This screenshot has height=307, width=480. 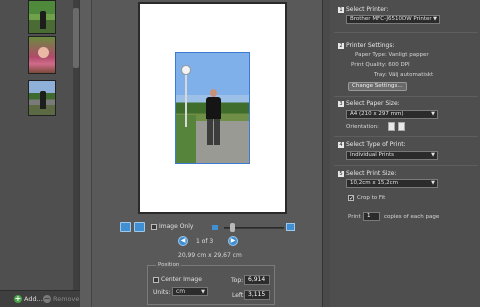 What do you see at coordinates (257, 295) in the screenshot?
I see `left-input: 3,115` at bounding box center [257, 295].